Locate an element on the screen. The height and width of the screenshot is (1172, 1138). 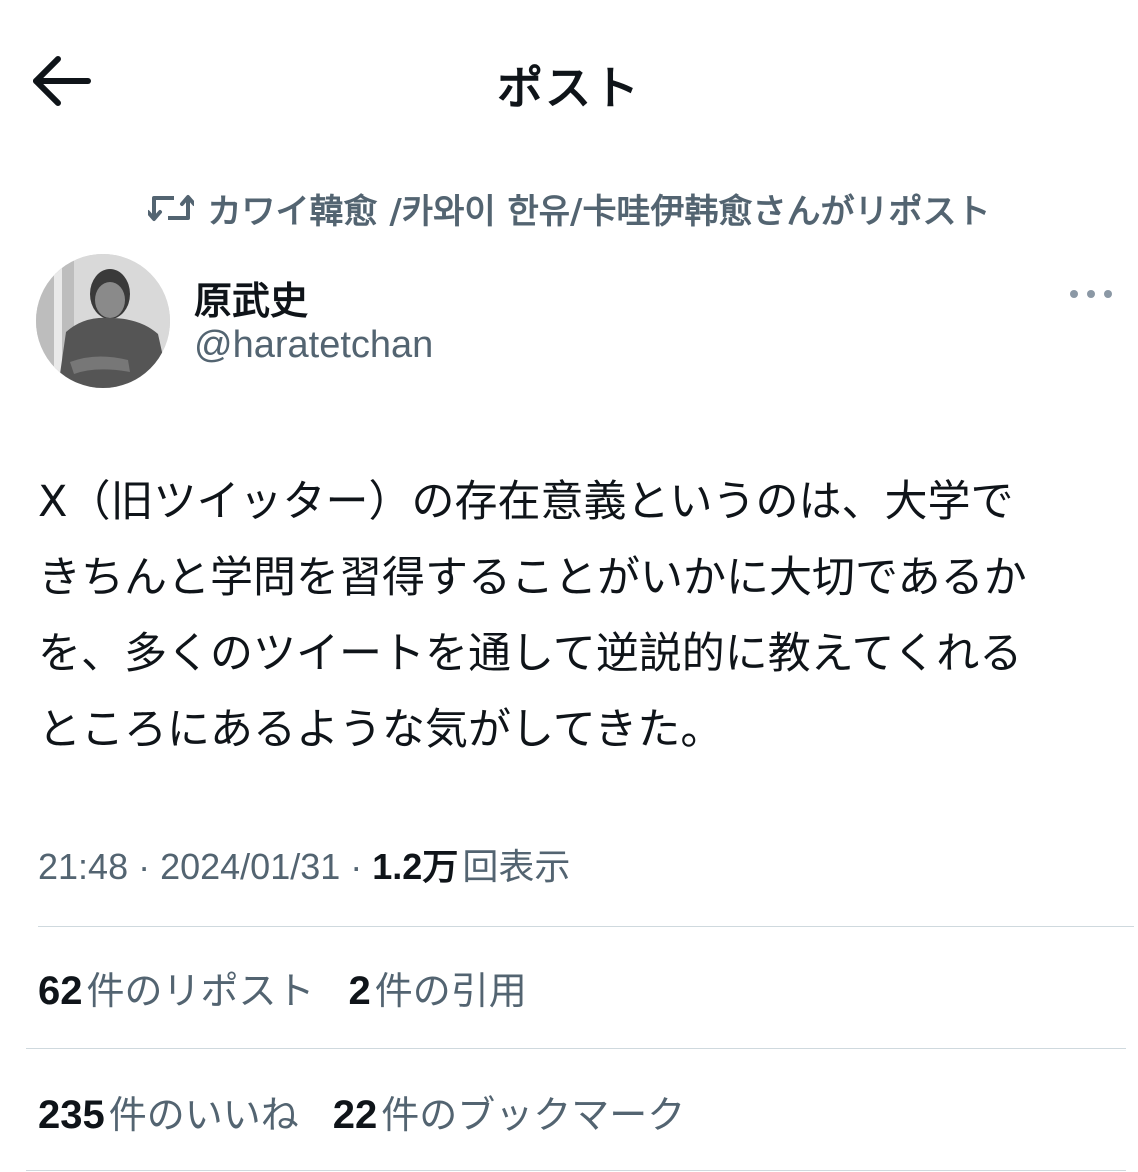
stats-row-reposts: 62 件のリポスト 2 件の引用 is located at coordinates (299, 987).